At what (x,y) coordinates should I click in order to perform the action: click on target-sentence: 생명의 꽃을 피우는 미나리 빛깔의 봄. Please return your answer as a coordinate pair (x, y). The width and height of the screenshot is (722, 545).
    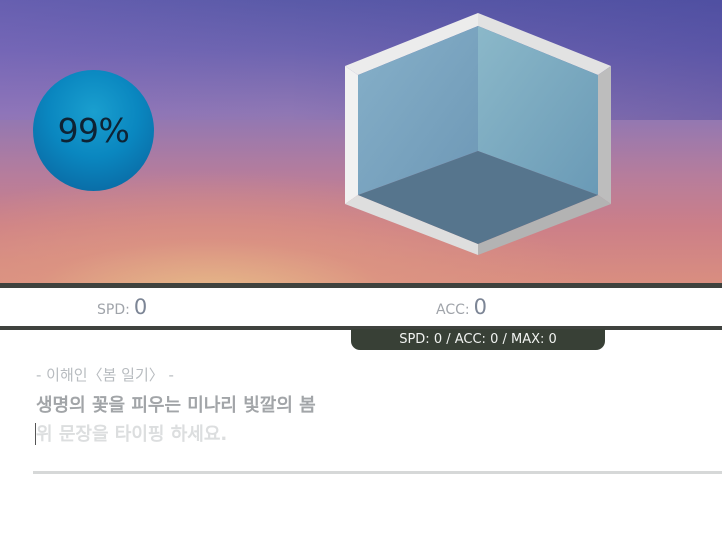
    Looking at the image, I should click on (176, 405).